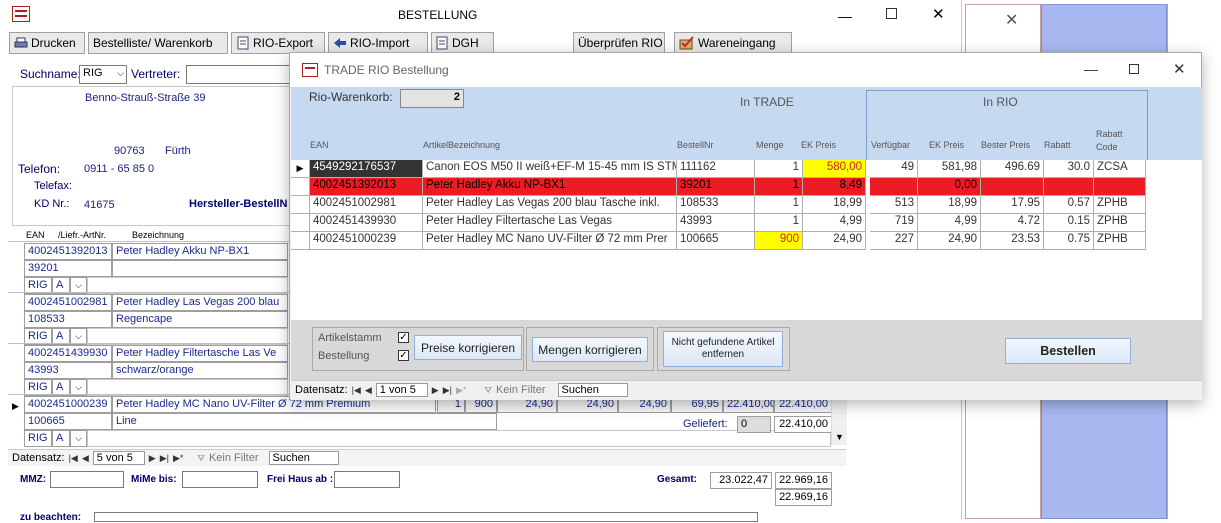 This screenshot has width=1221, height=523. Describe the element at coordinates (118, 458) in the screenshot. I see `main-nav-value: 5 von 5` at that location.